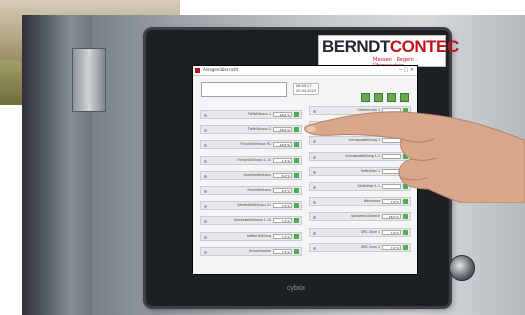  Describe the element at coordinates (259, 114) in the screenshot. I see `sensor-label: Tiefkühlhaus 1` at that location.